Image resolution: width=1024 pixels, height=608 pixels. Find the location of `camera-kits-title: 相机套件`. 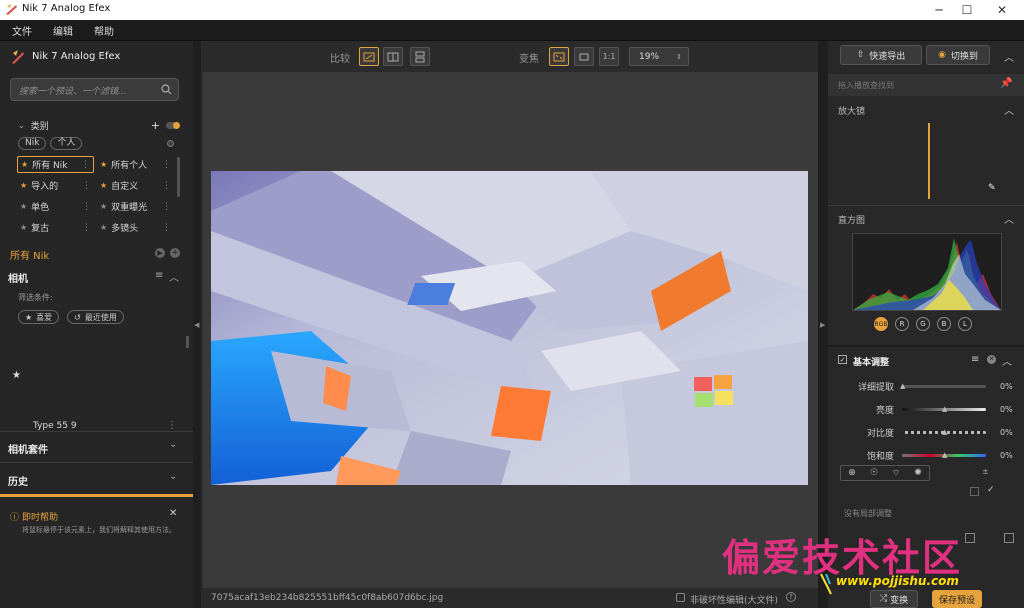

camera-kits-title: 相机套件 is located at coordinates (28, 448).